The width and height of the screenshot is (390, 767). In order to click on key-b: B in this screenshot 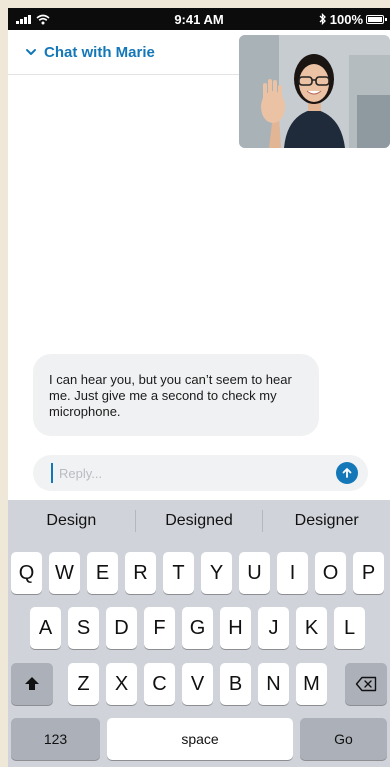, I will do `click(235, 684)`.